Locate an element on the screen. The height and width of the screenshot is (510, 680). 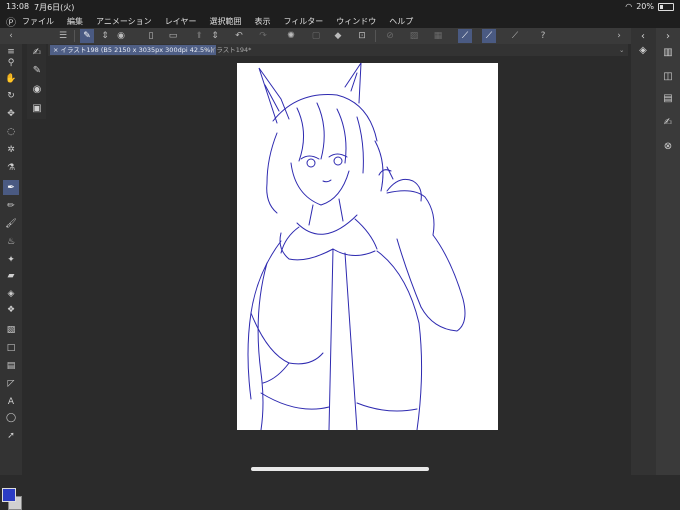
redo-icon: ↷ is located at coordinates (263, 36).